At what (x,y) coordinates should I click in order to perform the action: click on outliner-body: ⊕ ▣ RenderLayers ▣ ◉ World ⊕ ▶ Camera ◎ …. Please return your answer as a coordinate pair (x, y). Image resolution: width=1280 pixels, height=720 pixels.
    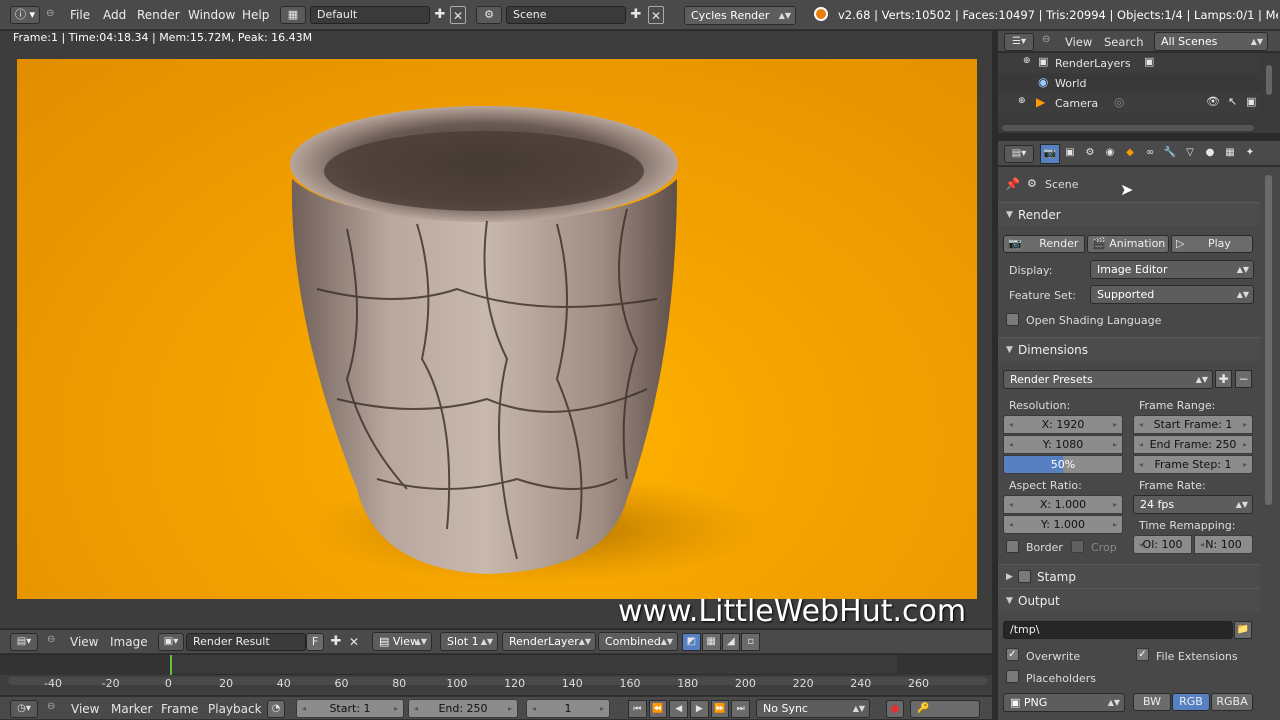
    Looking at the image, I should click on (1139, 93).